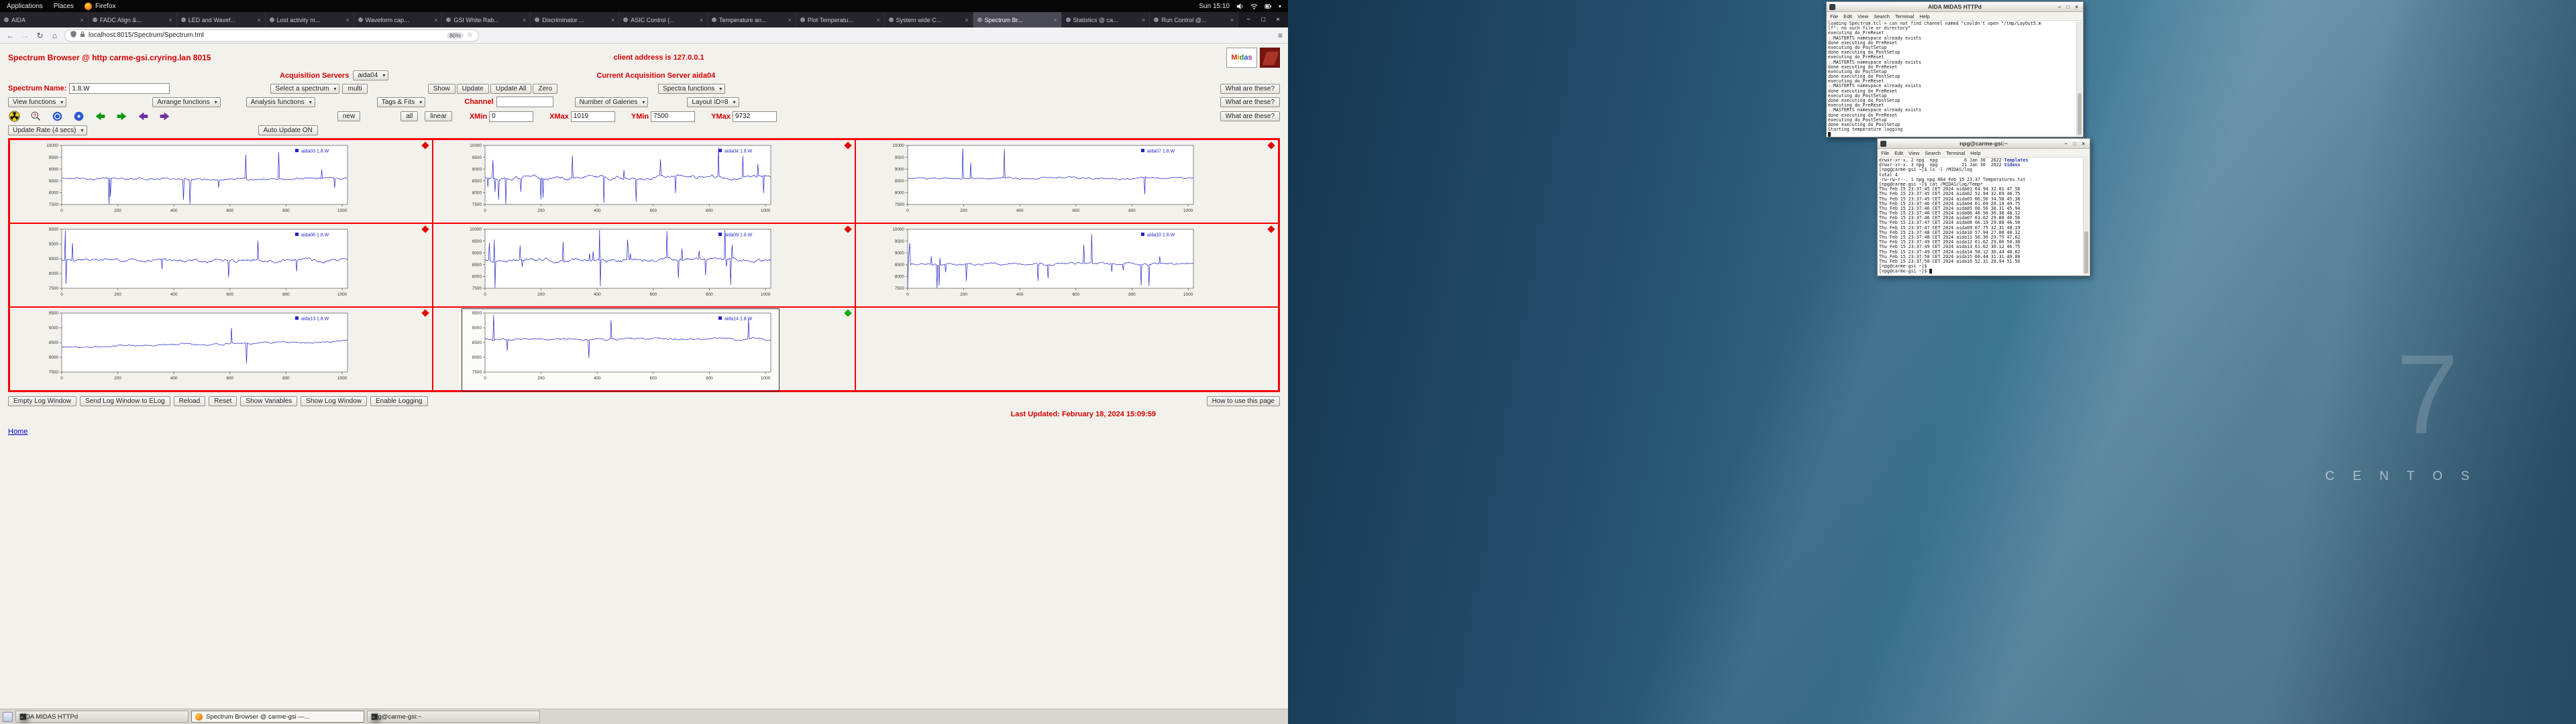 The height and width of the screenshot is (724, 2576). Describe the element at coordinates (399, 401) in the screenshot. I see `log-button: Enable Logging` at that location.